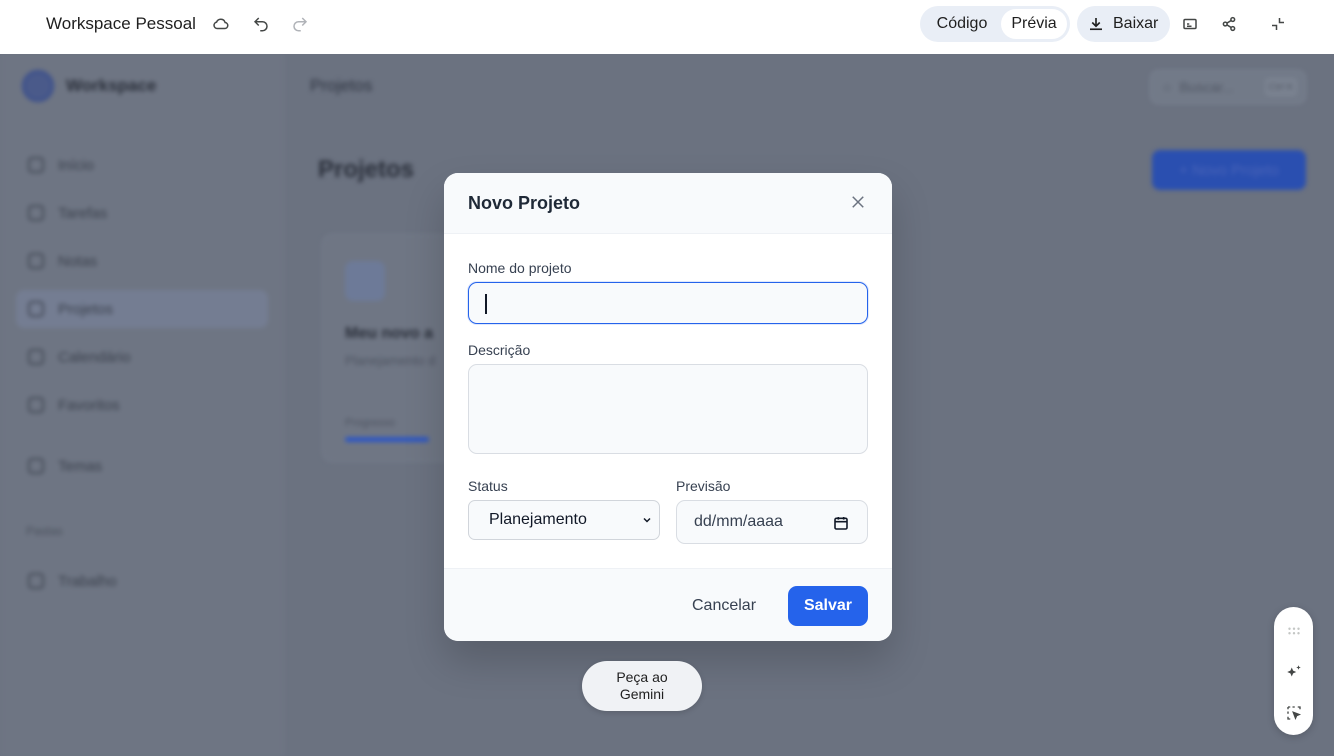  I want to click on chevron-down-icon, so click(647, 520).